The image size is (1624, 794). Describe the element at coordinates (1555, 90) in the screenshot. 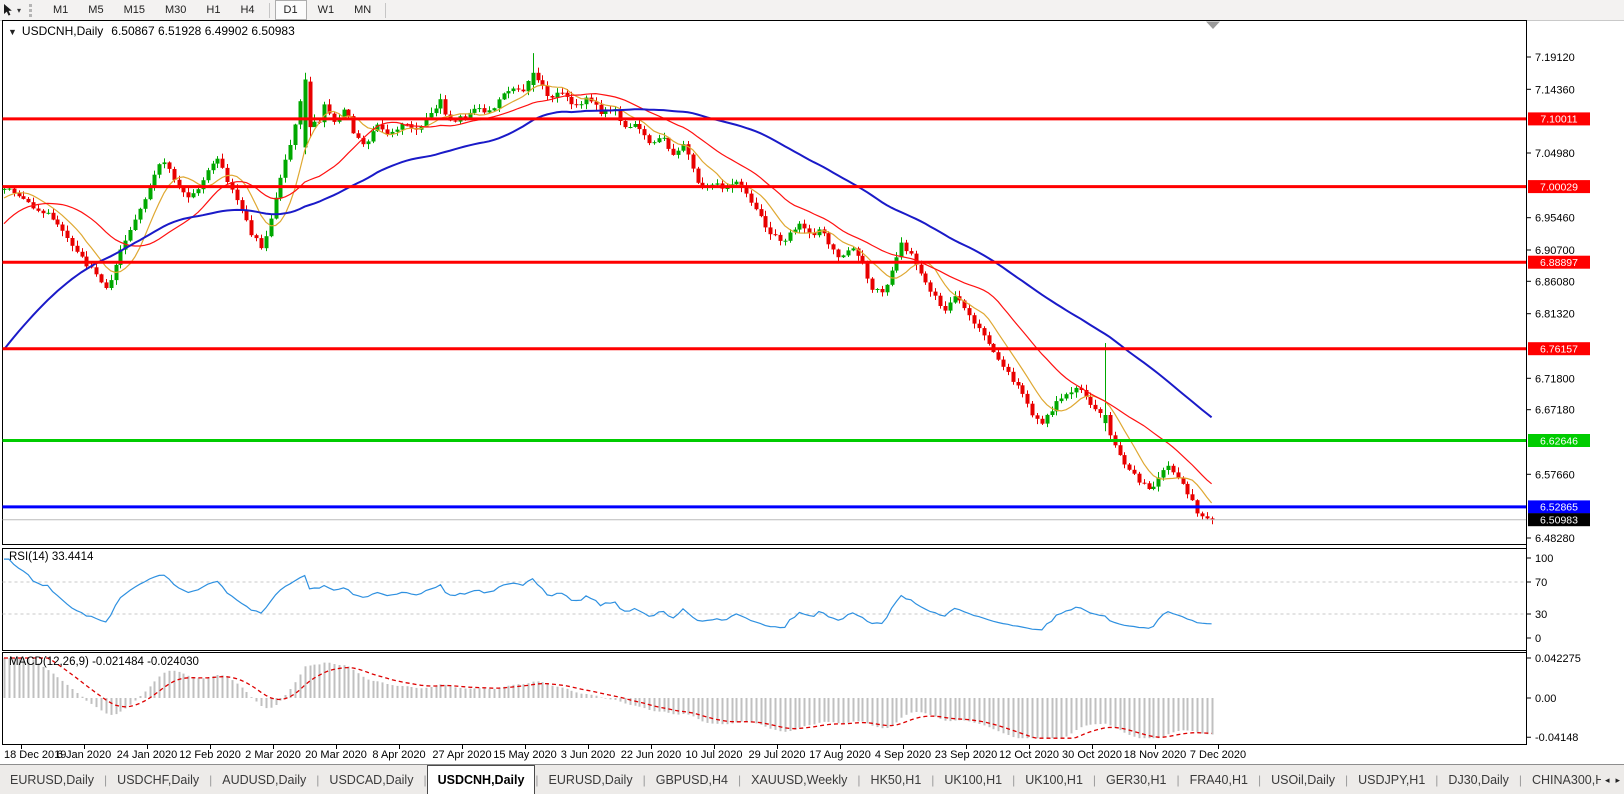

I see `price-axis-label: 7.14360` at that location.